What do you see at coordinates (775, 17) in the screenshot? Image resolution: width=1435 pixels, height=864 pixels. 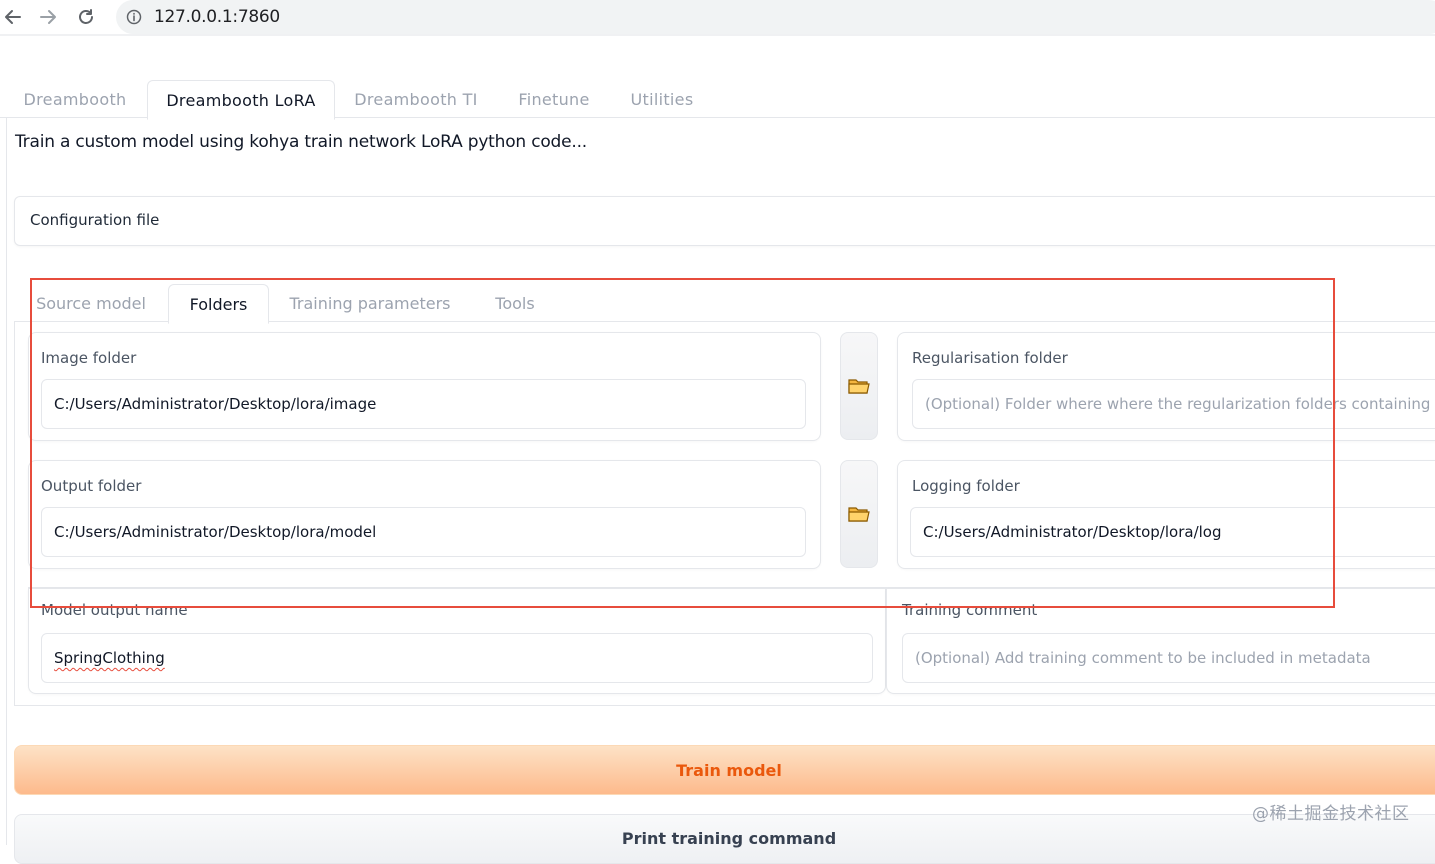 I see `address-bar: 127.0.0.1:7860` at bounding box center [775, 17].